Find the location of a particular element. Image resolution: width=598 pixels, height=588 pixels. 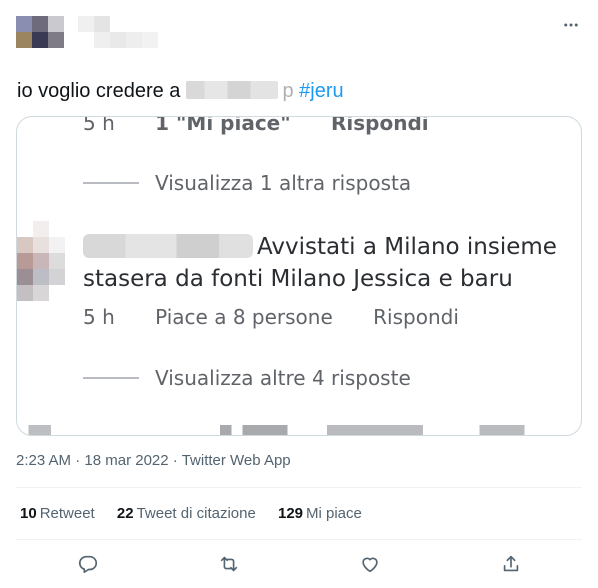

share-icon is located at coordinates (511, 564).